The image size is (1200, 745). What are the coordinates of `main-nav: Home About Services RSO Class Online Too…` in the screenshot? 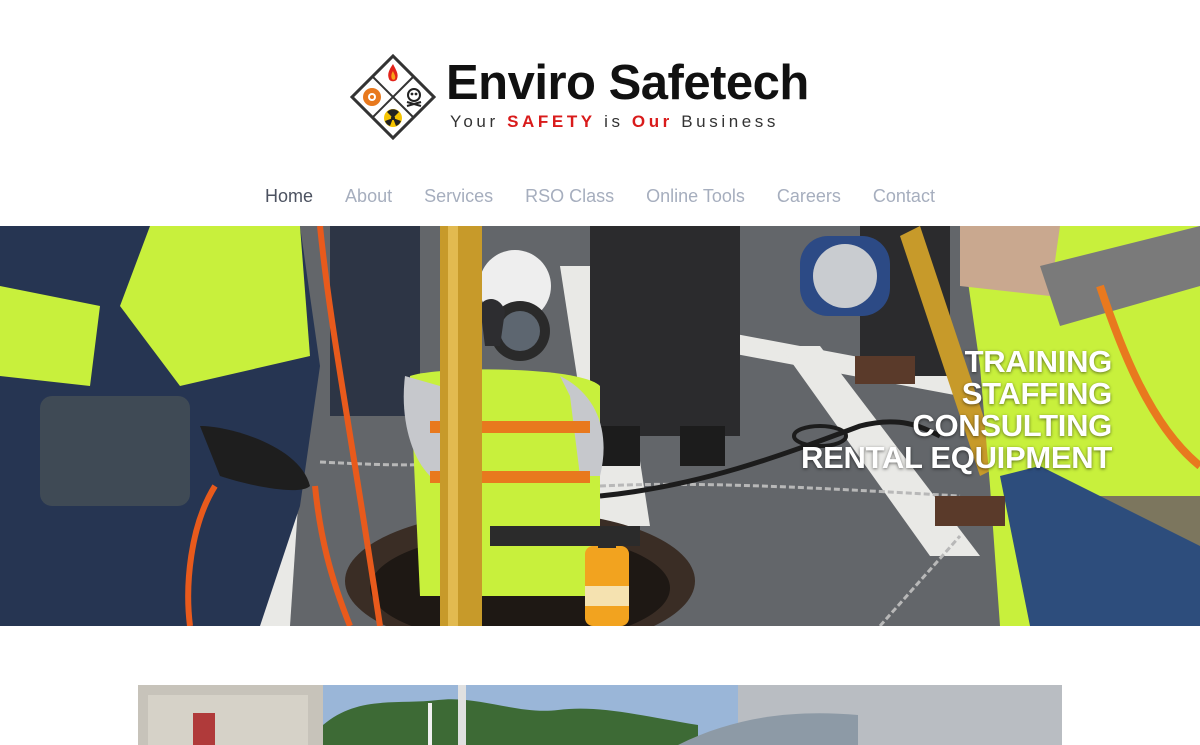 It's located at (600, 196).